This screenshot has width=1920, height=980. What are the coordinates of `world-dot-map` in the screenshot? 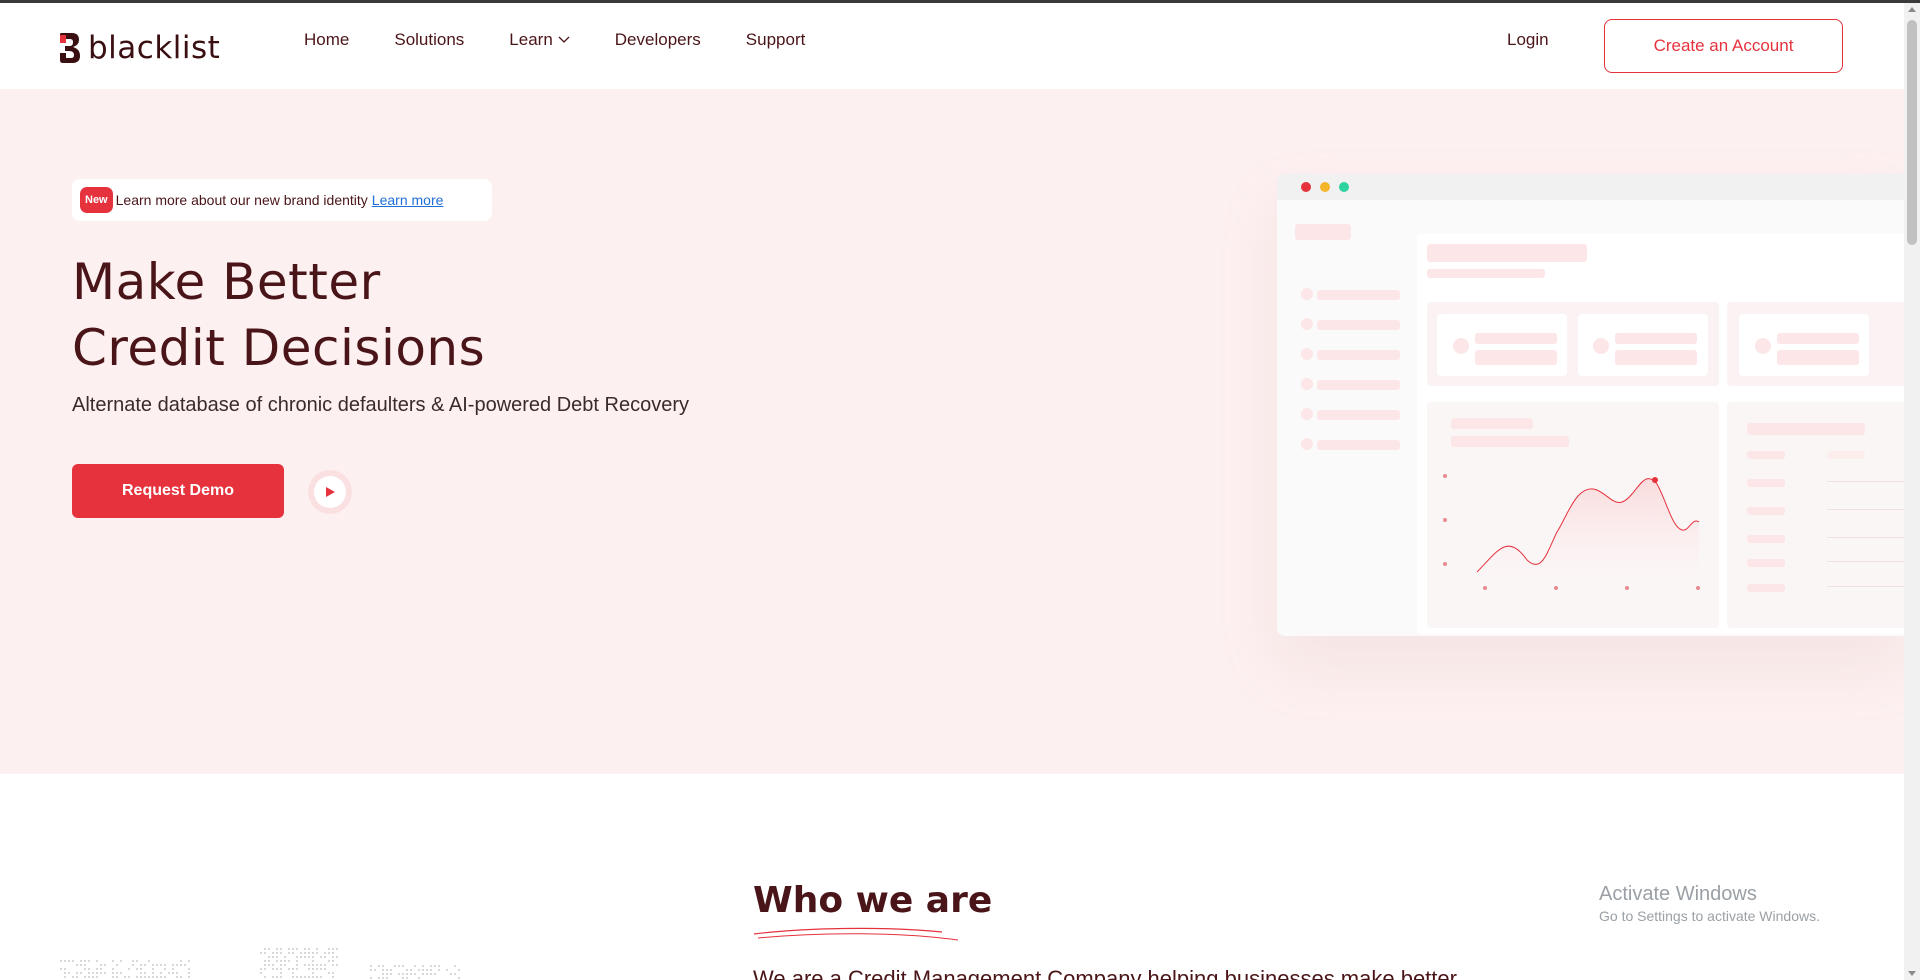 It's located at (300, 955).